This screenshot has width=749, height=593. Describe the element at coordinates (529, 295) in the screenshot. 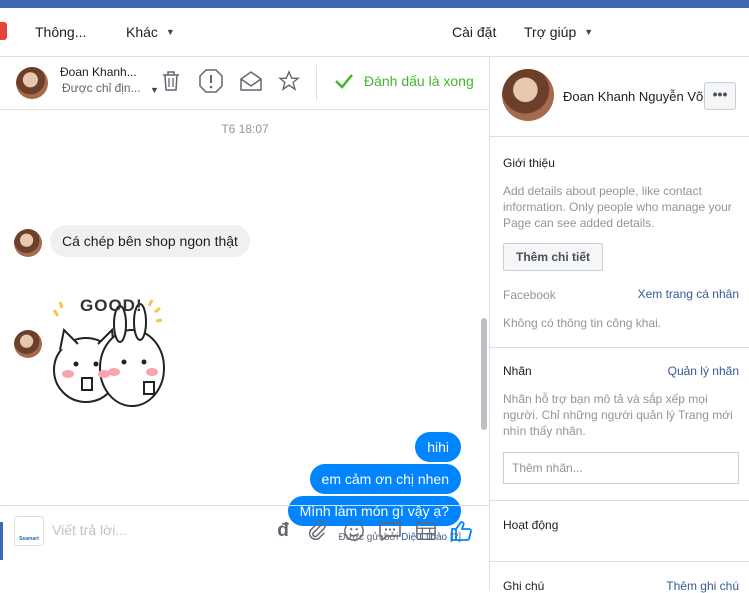

I see `facebook-label: Facebook` at that location.